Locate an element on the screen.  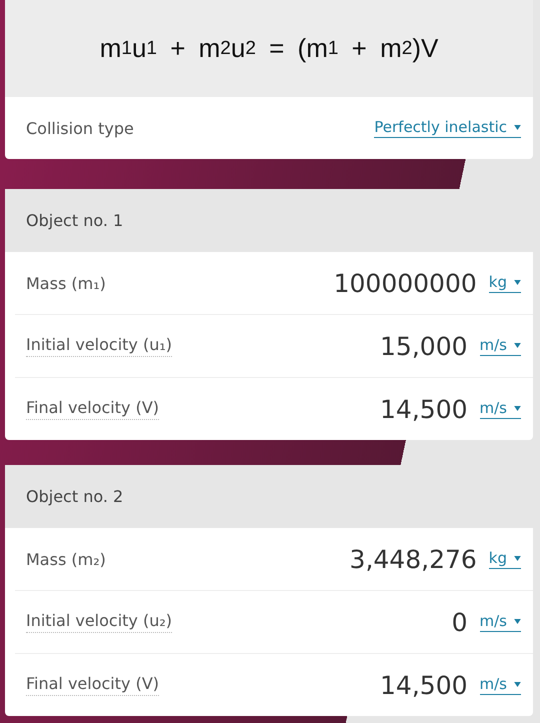
field-label: Initial velocity (u₂) is located at coordinates (99, 622).